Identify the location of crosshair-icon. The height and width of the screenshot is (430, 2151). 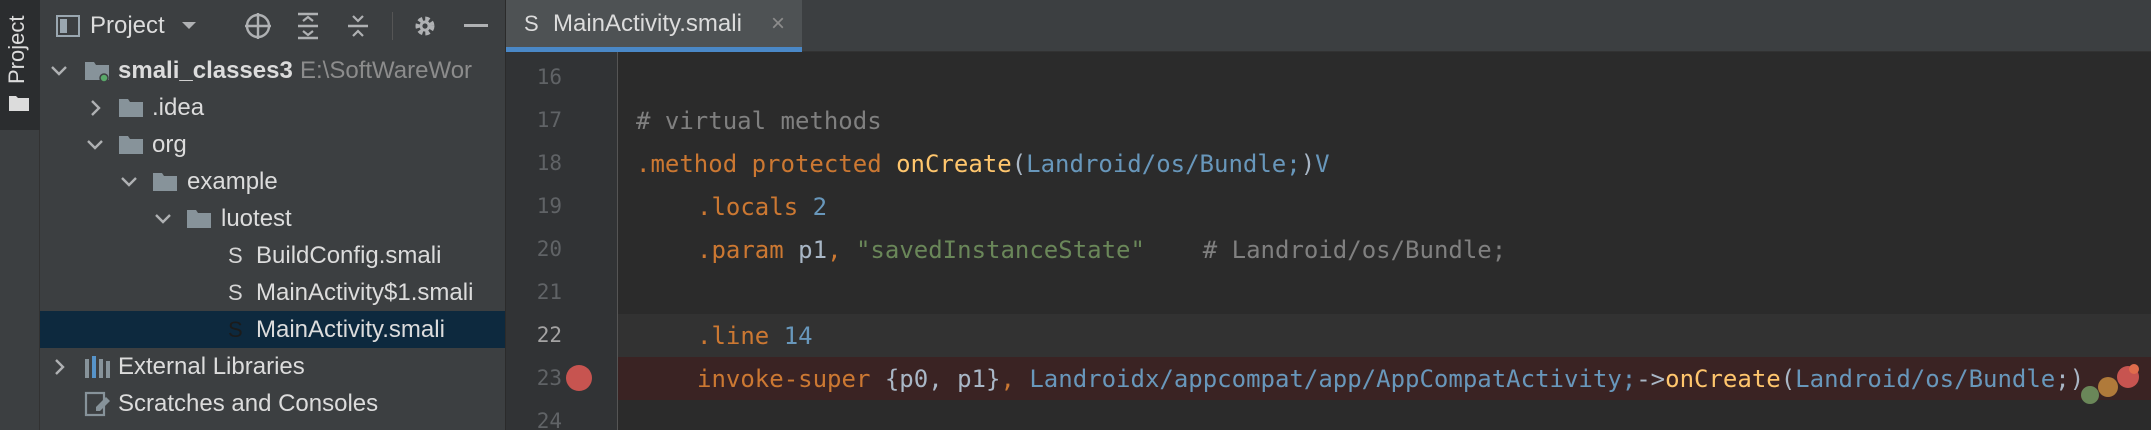
(258, 26).